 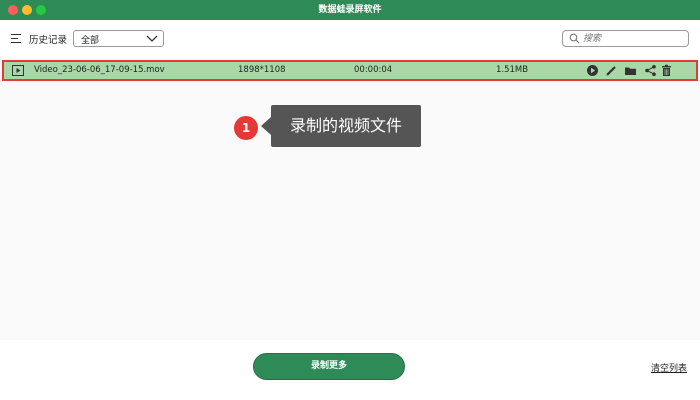 What do you see at coordinates (669, 367) in the screenshot?
I see `clear-list-link: 清空列表` at bounding box center [669, 367].